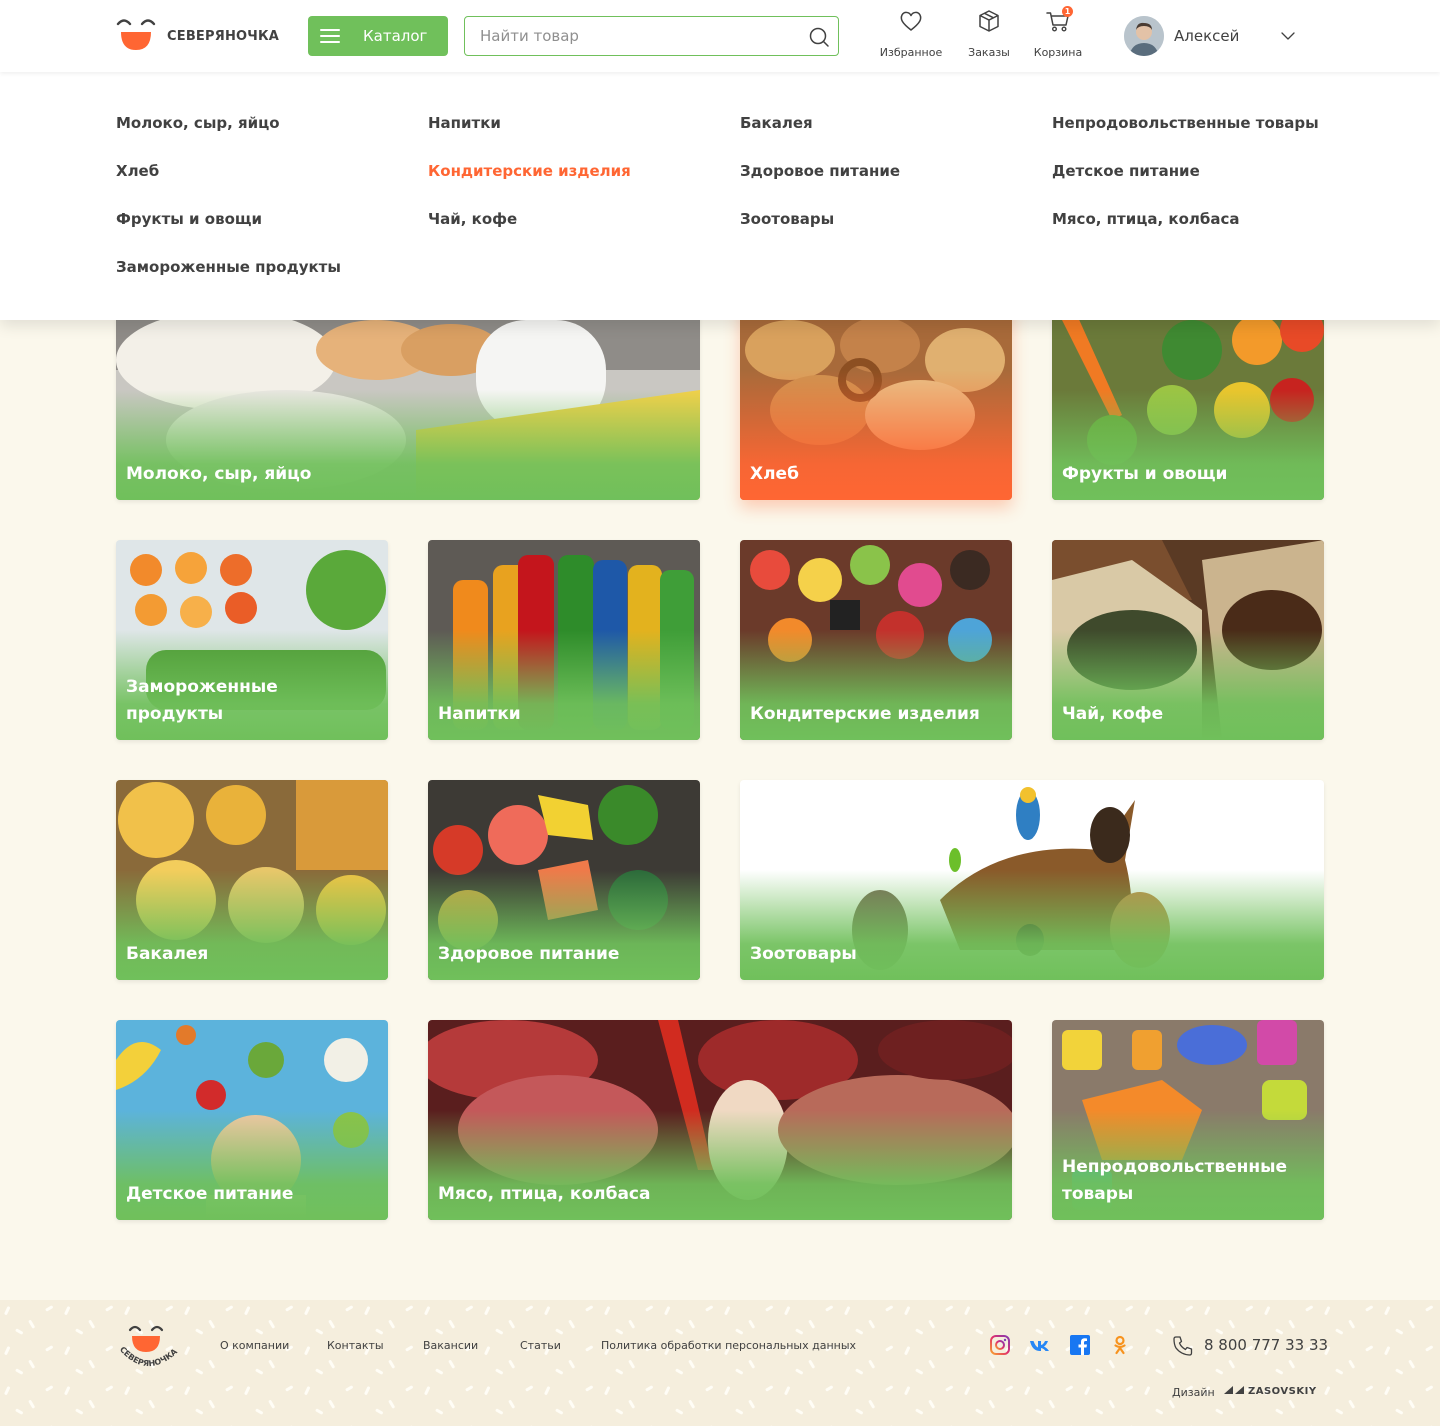  I want to click on category-card-vegetables: Фрукты и овощи, so click(1188, 400).